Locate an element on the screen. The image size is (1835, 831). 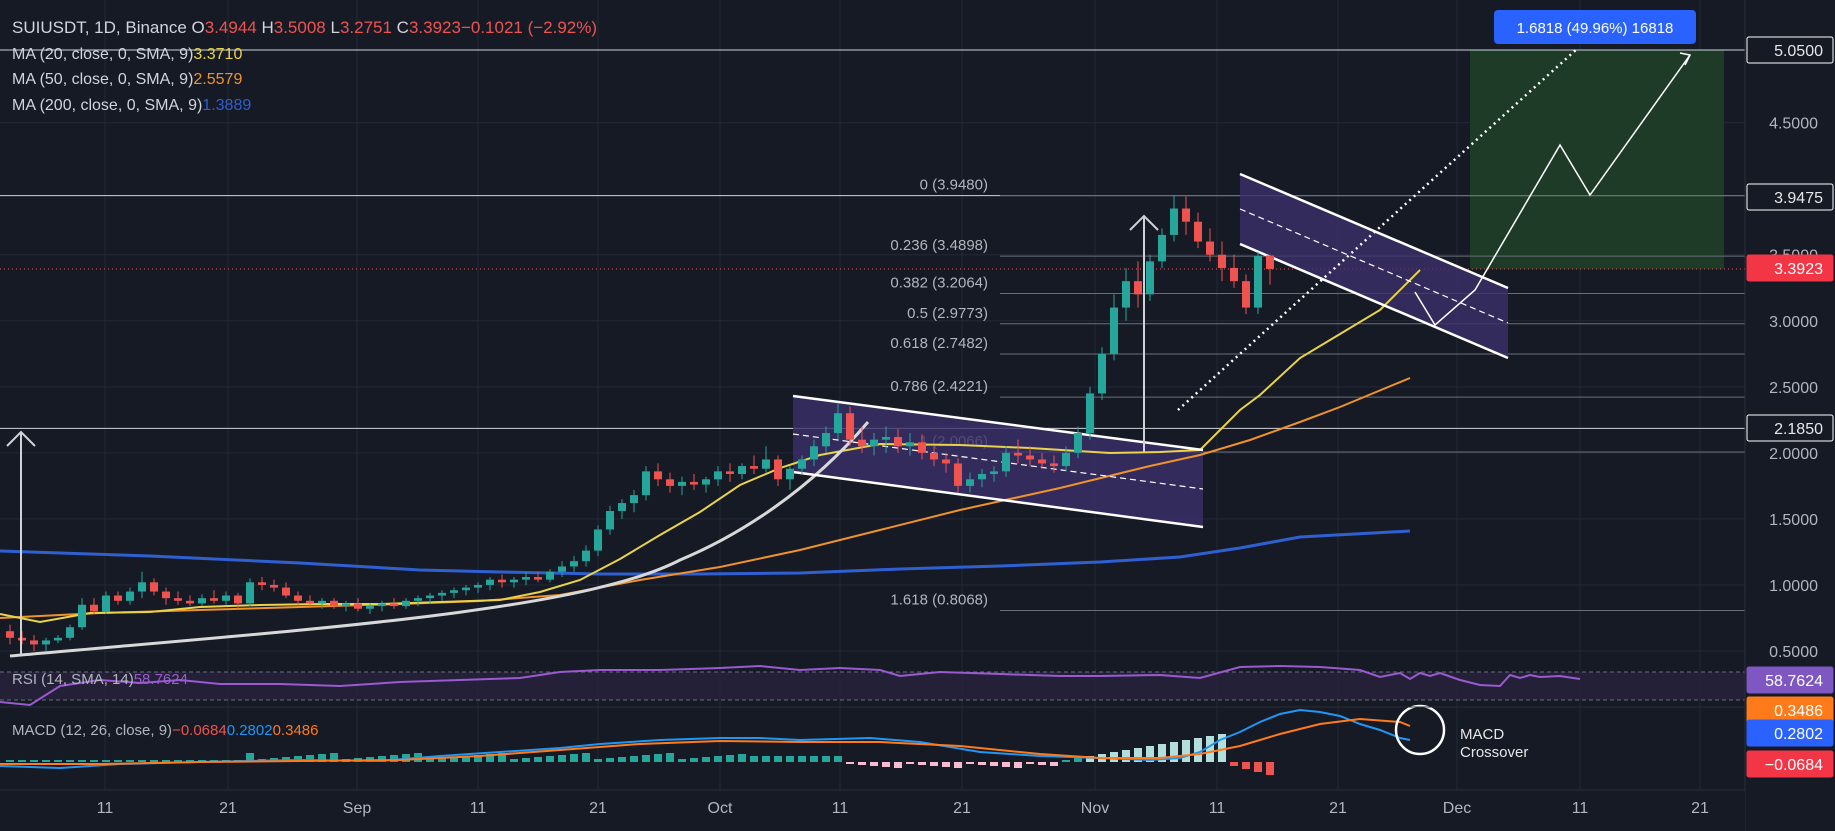
price-label-text: 5.0500 is located at coordinates (1798, 51).